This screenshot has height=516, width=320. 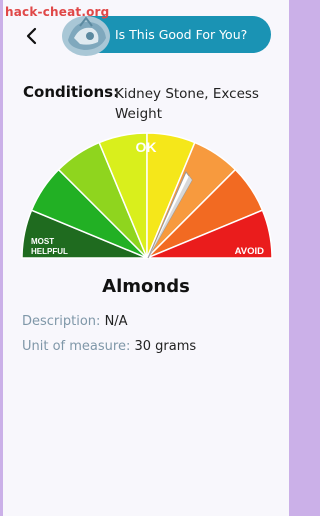 I want to click on unit-value: 30 grams, so click(x=165, y=346).